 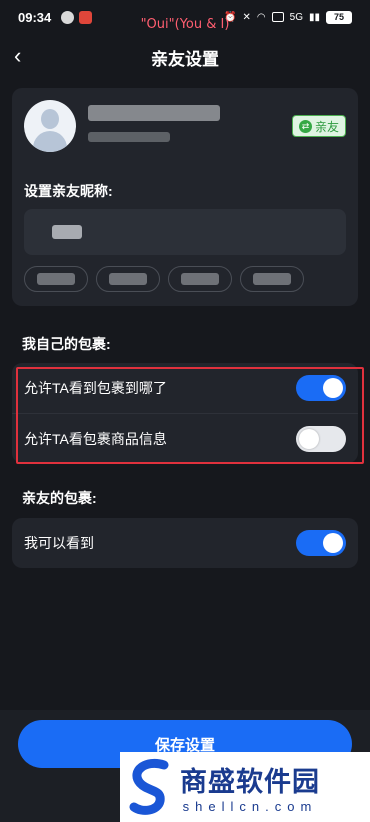 I want to click on page-header: ‹ 亲友设置, so click(x=185, y=57).